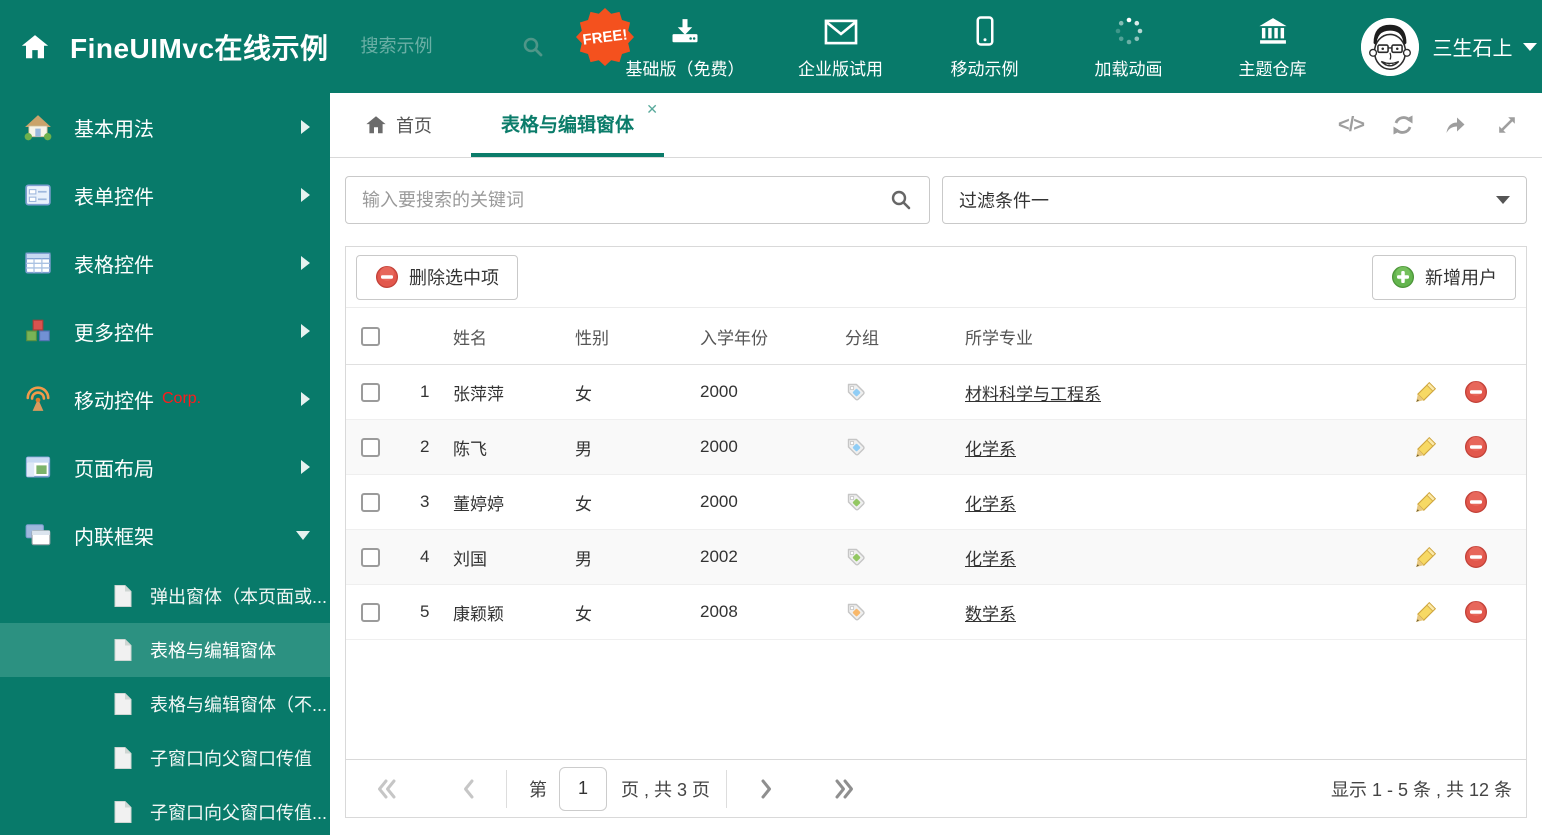  What do you see at coordinates (844, 789) in the screenshot?
I see `last-page-button` at bounding box center [844, 789].